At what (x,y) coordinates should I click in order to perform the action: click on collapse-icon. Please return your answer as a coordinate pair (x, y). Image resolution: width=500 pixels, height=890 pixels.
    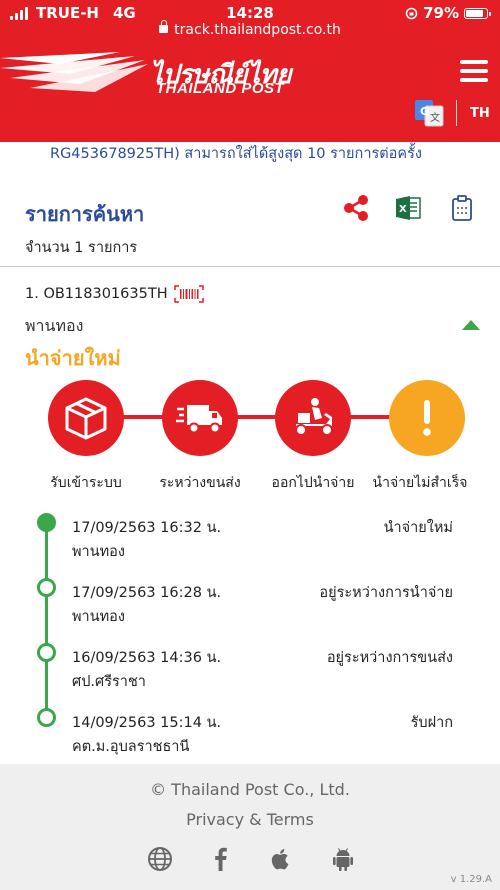
    Looking at the image, I should click on (471, 325).